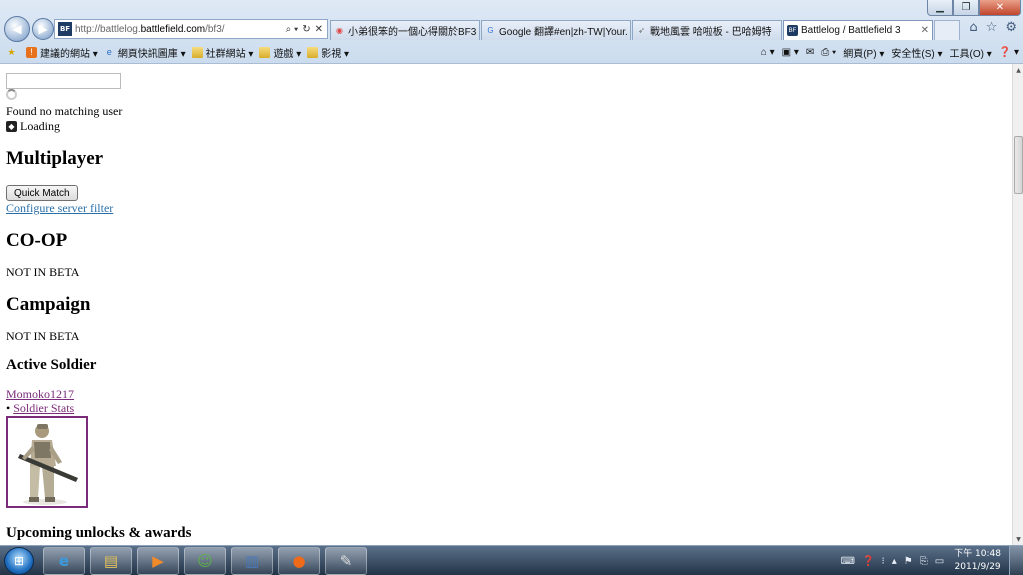  What do you see at coordinates (64, 111) in the screenshot?
I see `no-match-text: Found no matching user` at bounding box center [64, 111].